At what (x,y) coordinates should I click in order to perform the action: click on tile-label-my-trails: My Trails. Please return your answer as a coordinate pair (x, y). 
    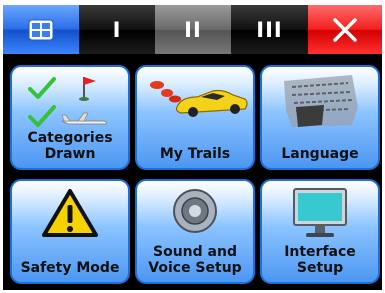
    Looking at the image, I should click on (195, 154).